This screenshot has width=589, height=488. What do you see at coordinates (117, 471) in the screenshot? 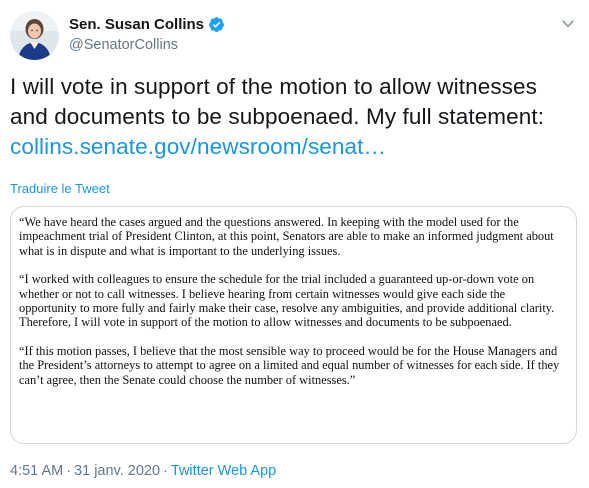
I see `tweet-date: 31 janv. 2020` at bounding box center [117, 471].